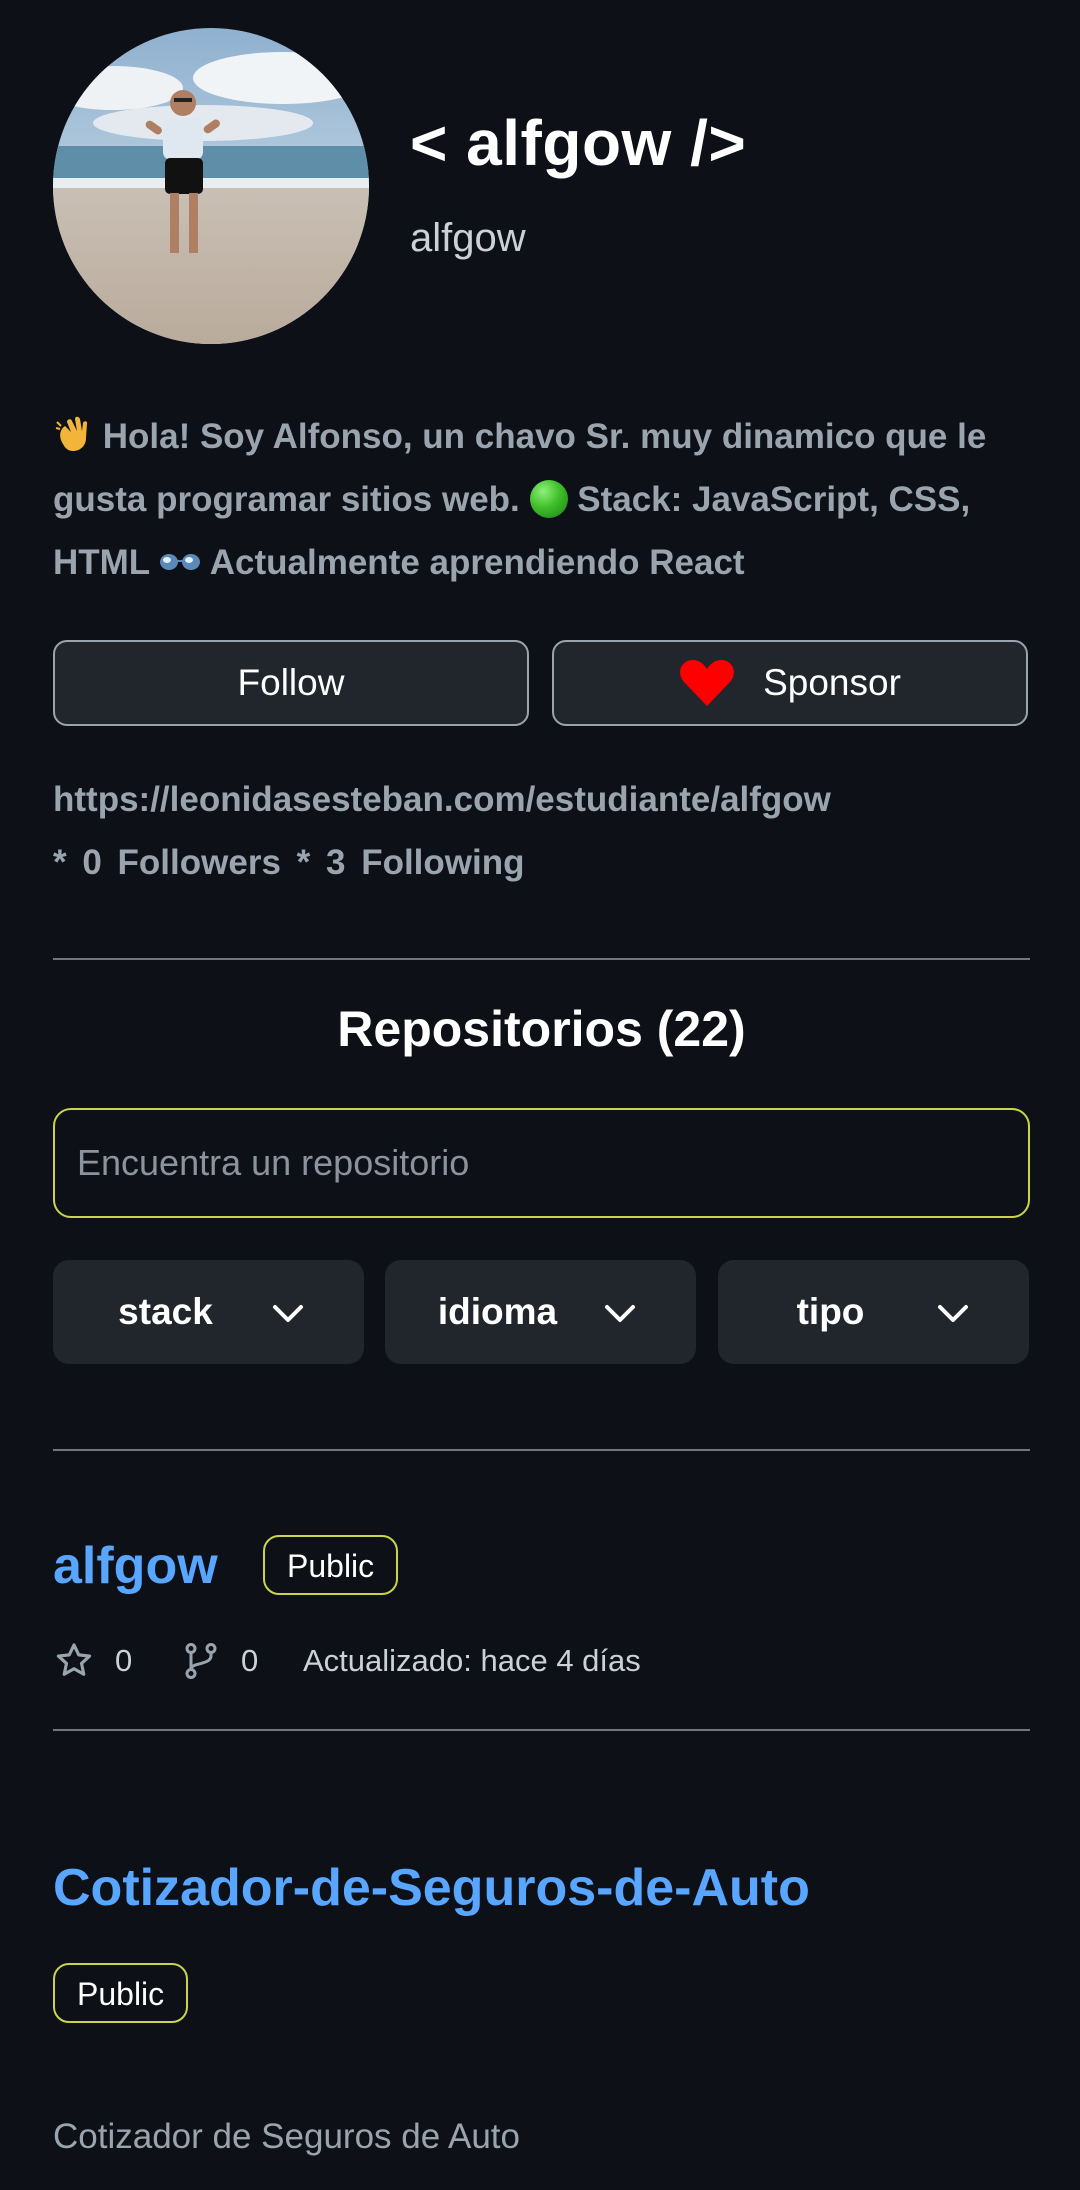 Image resolution: width=1080 pixels, height=2190 pixels. I want to click on heart-icon, so click(707, 683).